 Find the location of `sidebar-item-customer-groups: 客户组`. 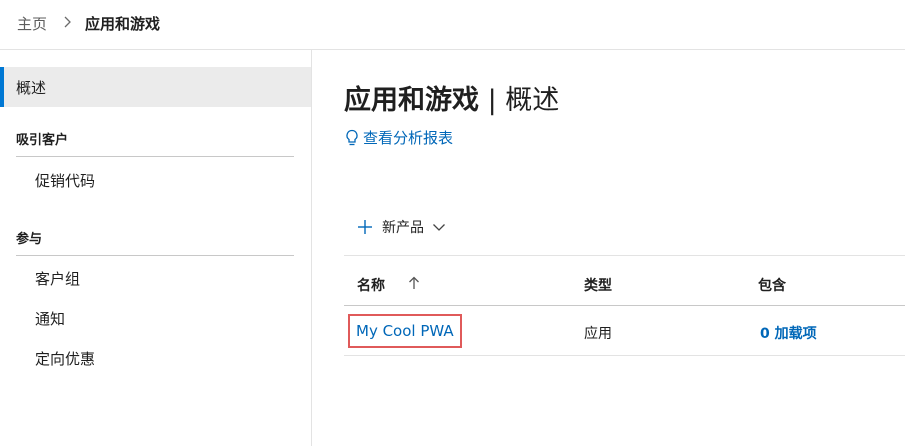

sidebar-item-customer-groups: 客户组 is located at coordinates (57, 278).